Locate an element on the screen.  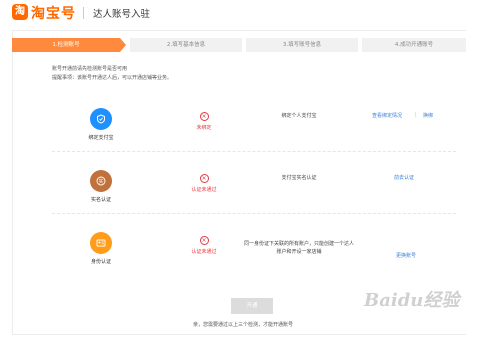
alipay-shield-icon is located at coordinates (101, 119).